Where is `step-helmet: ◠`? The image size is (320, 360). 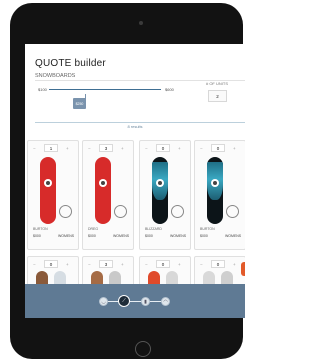 step-helmet: ◠ is located at coordinates (165, 301).